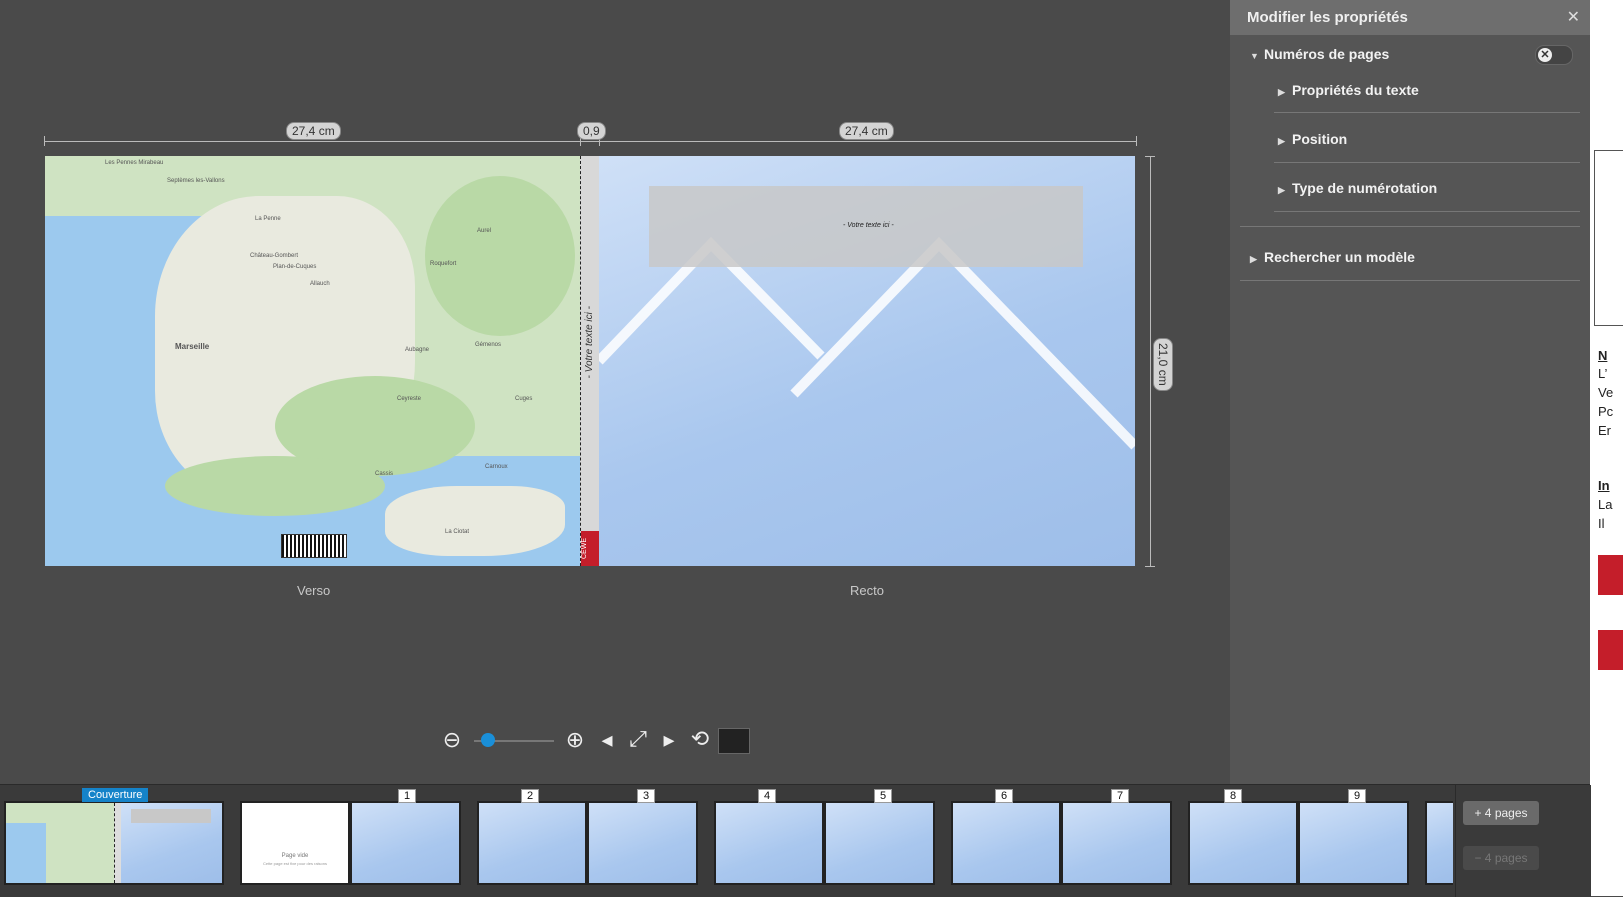 The width and height of the screenshot is (1623, 897). Describe the element at coordinates (824, 837) in the screenshot. I see `thumb-spread: 4 5` at that location.